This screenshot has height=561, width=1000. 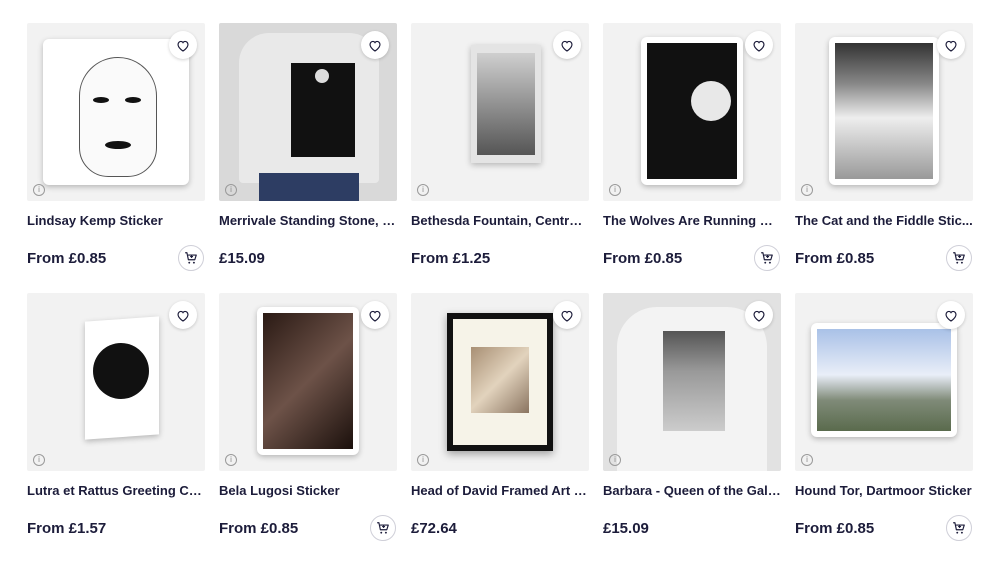 I want to click on product-title: Bela Lugosi Sticker, so click(x=308, y=490).